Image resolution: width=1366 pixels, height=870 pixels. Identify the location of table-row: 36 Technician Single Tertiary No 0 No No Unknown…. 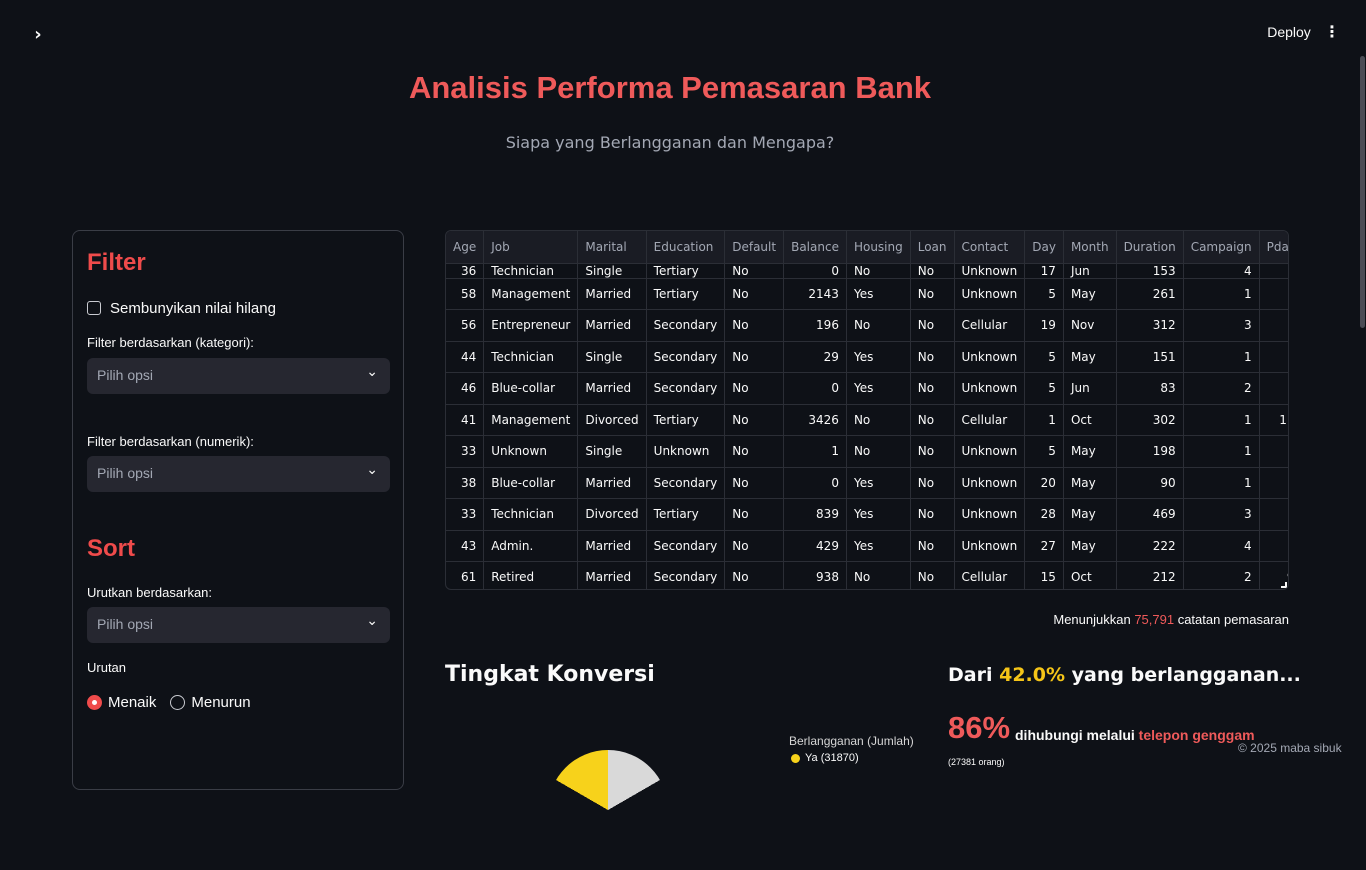
(867, 271).